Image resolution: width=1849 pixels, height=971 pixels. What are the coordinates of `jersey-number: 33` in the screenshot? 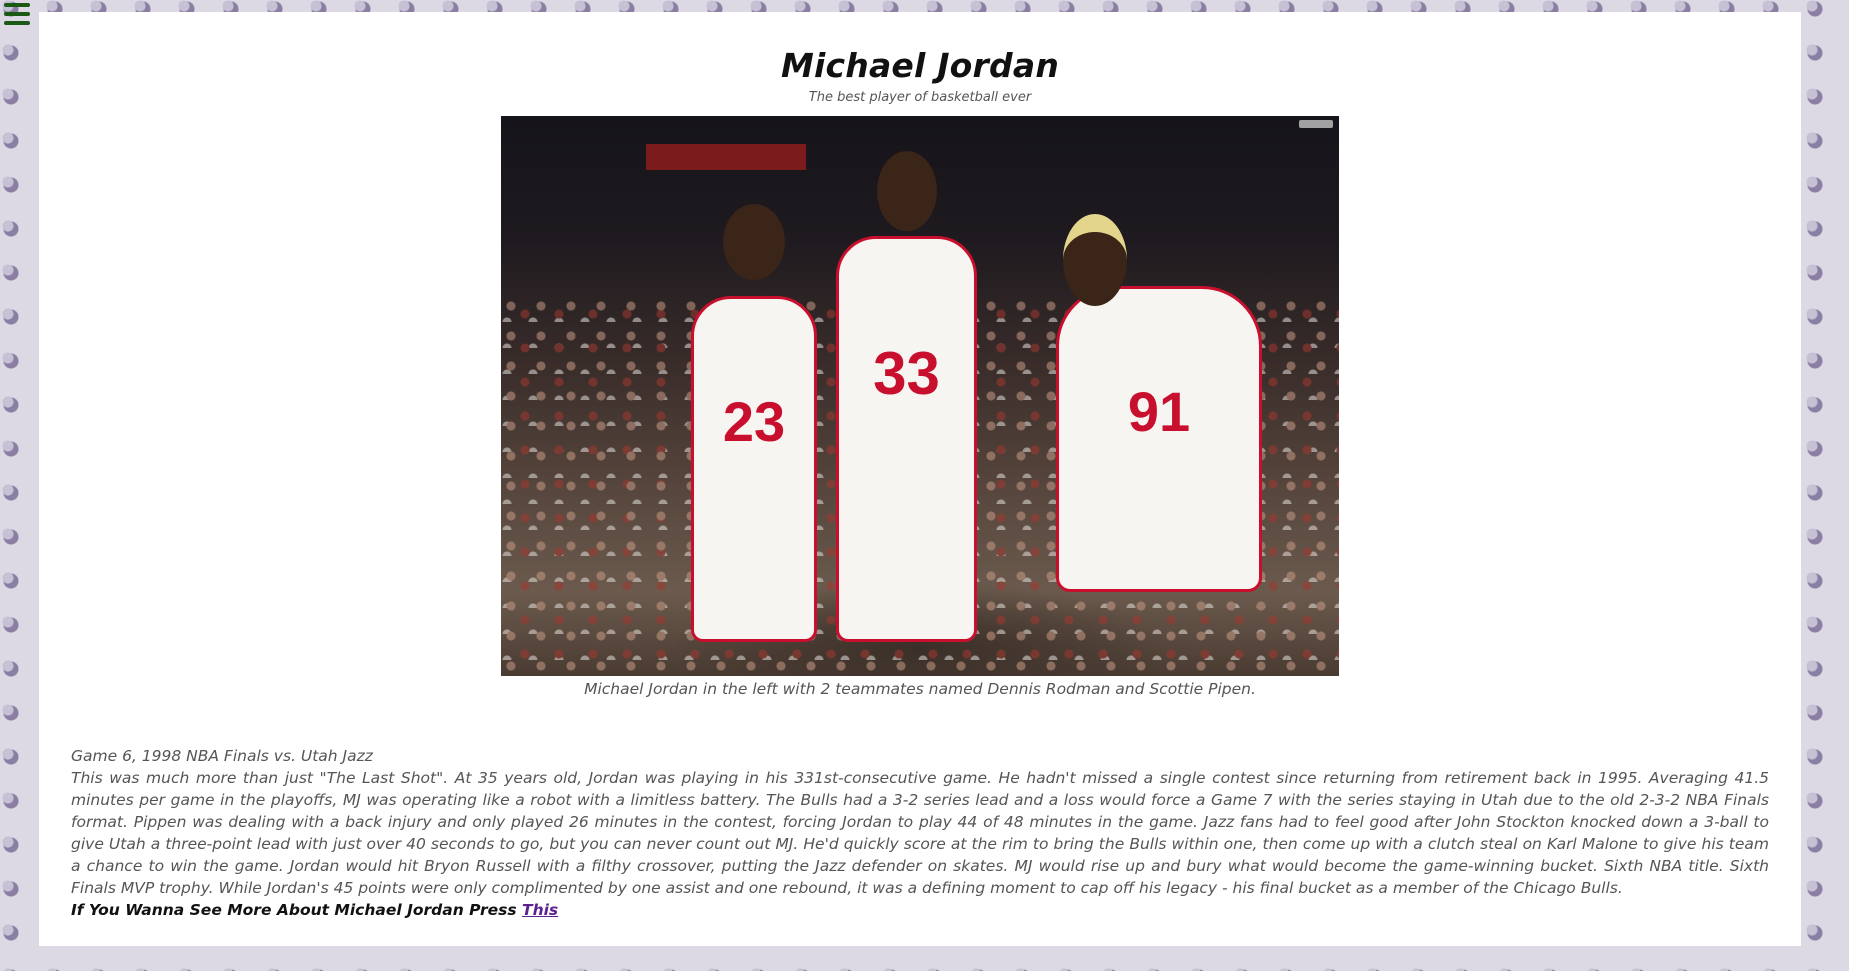 It's located at (906, 373).